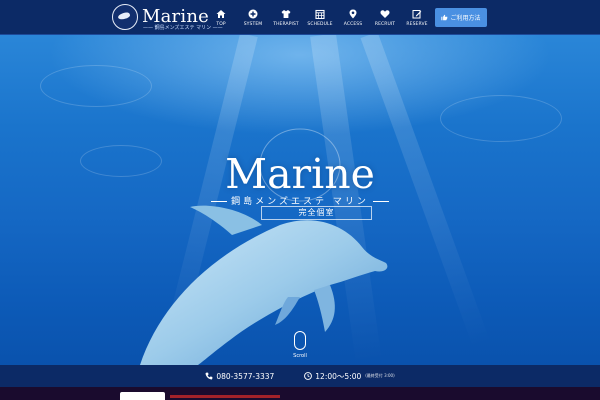 The height and width of the screenshot is (400, 600). I want to click on nav-access: ACCESS, so click(353, 17).